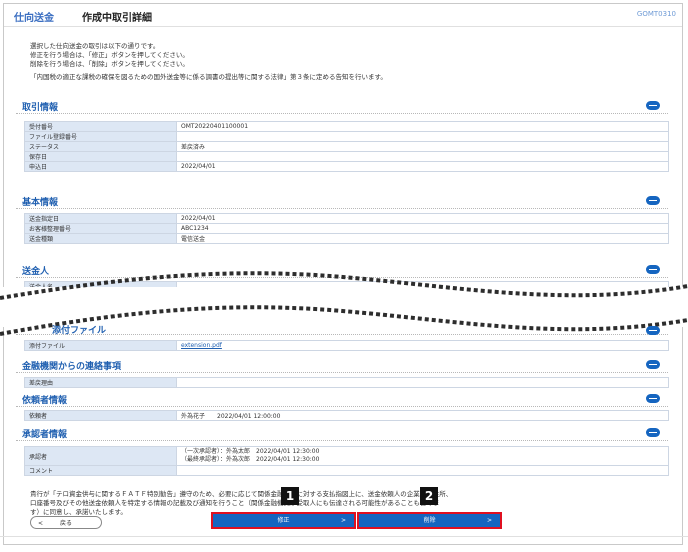  I want to click on page-title: 作成中取引詳細, so click(117, 18).